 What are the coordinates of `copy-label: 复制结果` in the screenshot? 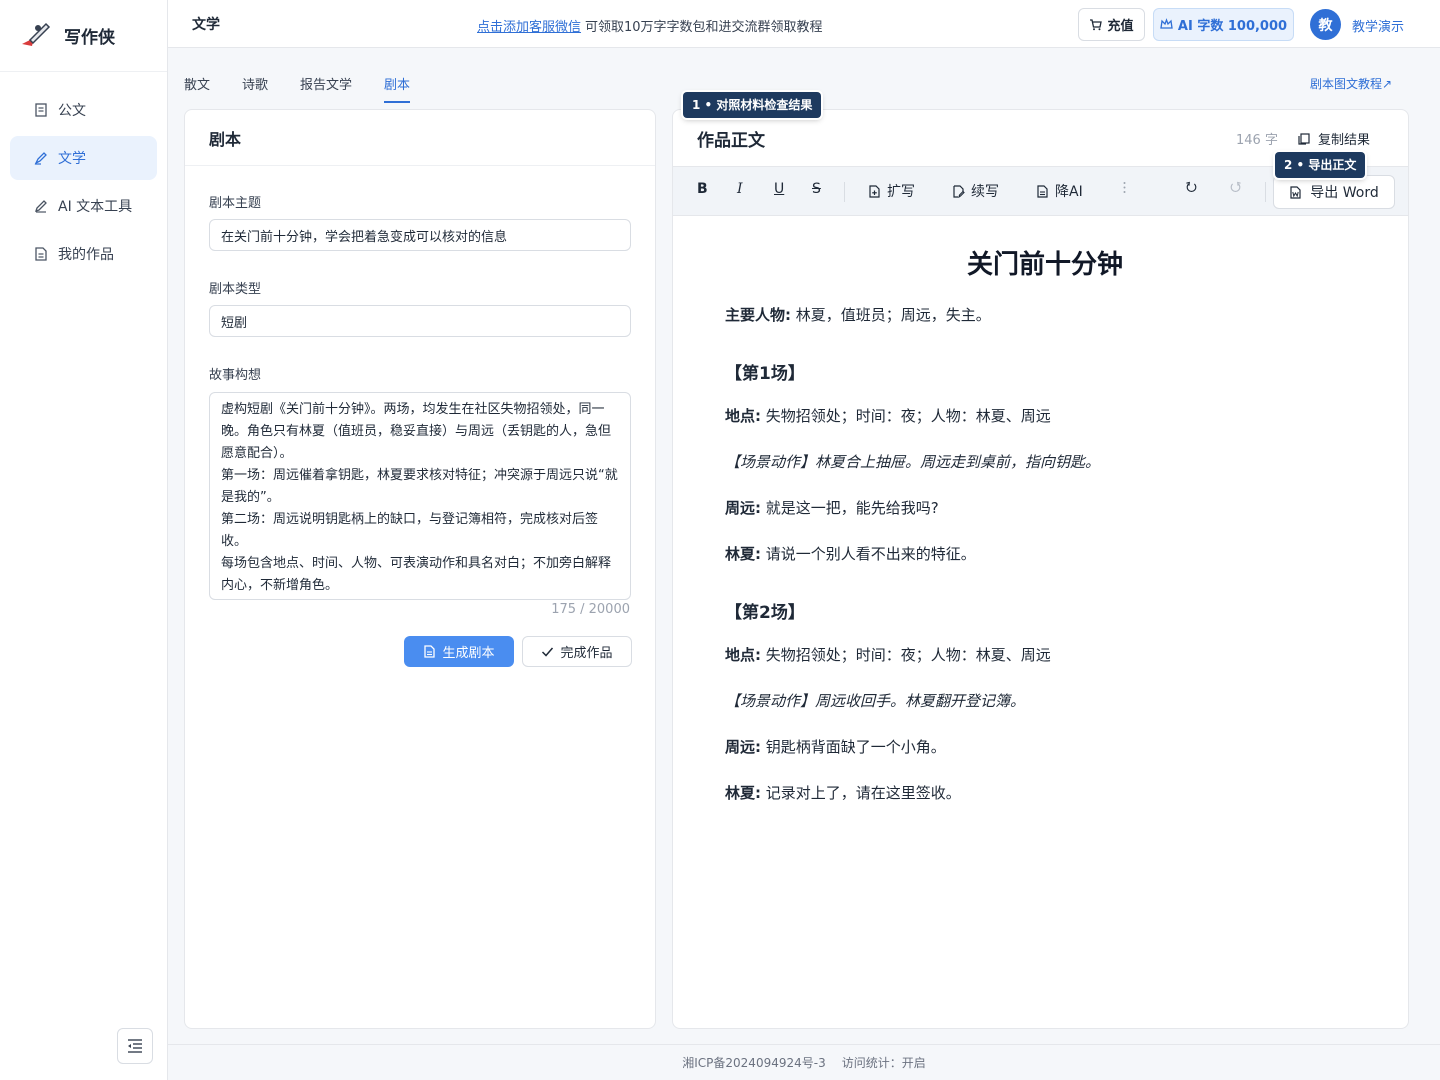 It's located at (1344, 140).